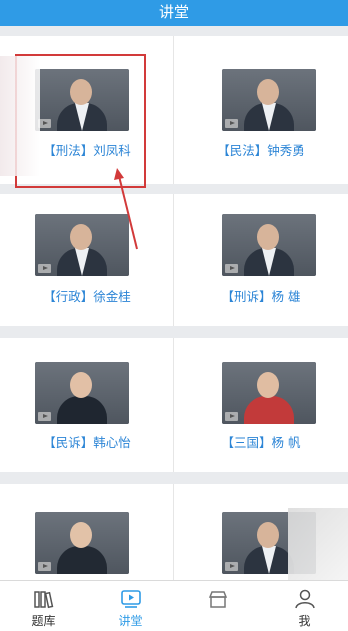  Describe the element at coordinates (43, 621) in the screenshot. I see `tab-label: 题库` at that location.